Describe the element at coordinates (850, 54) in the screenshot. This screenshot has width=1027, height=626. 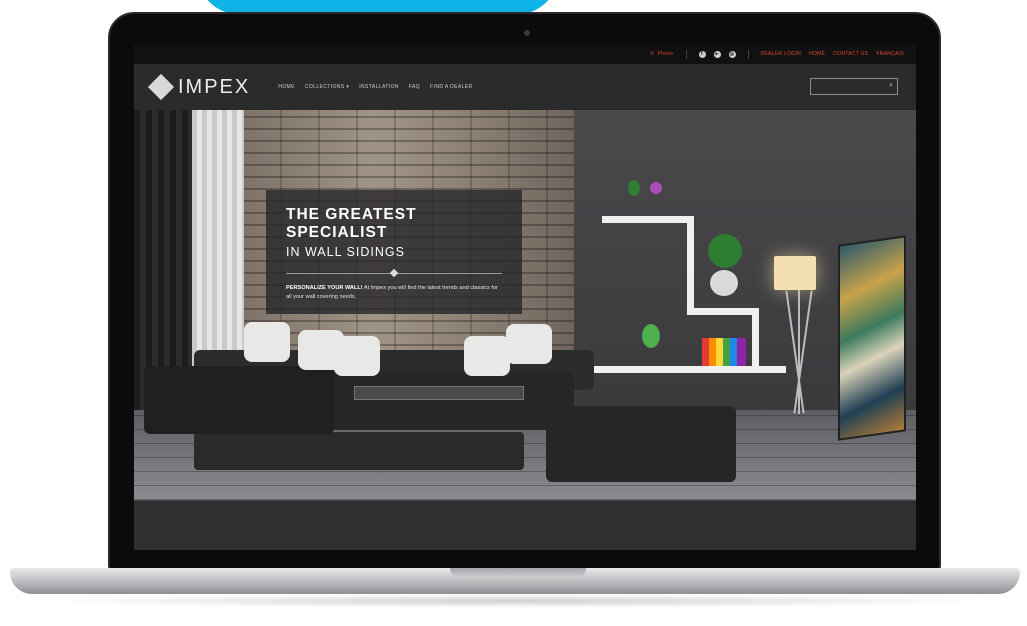
I see `contact-link: CONTACT US` at that location.